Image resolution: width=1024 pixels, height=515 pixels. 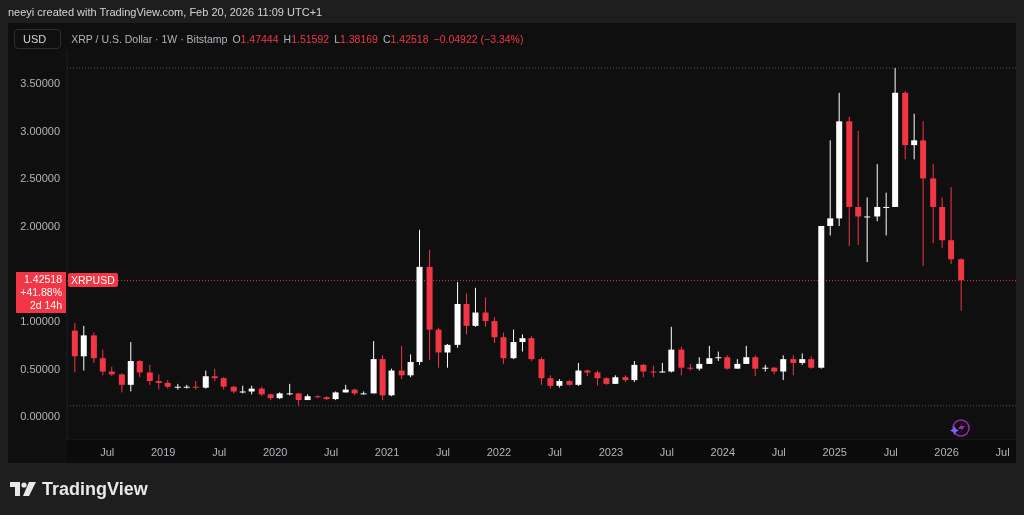 What do you see at coordinates (259, 39) in the screenshot?
I see `ohlc-value: 1.47444` at bounding box center [259, 39].